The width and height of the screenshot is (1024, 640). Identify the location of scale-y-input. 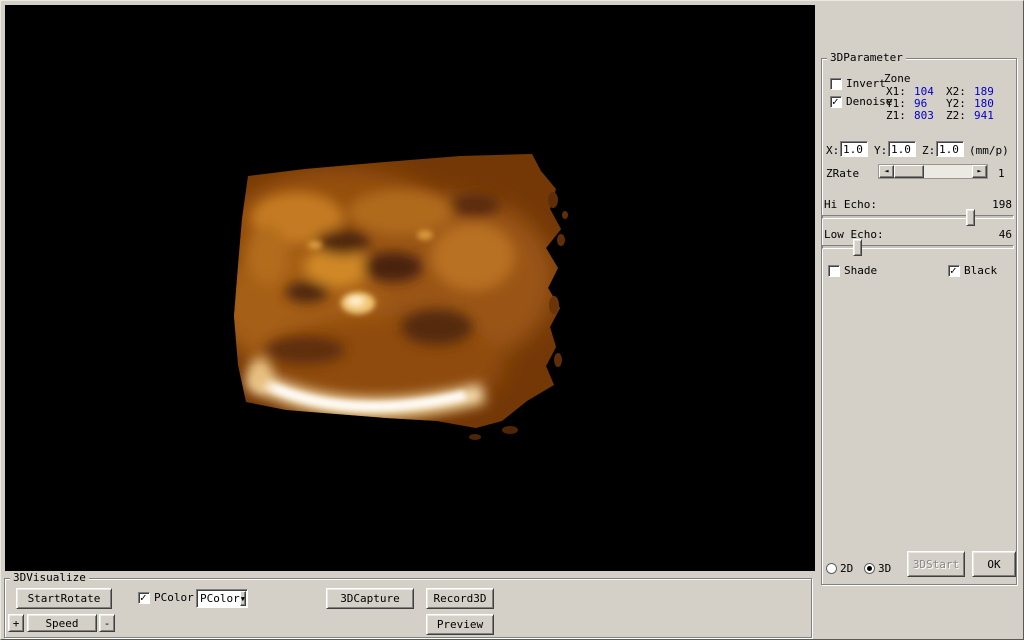
(902, 149).